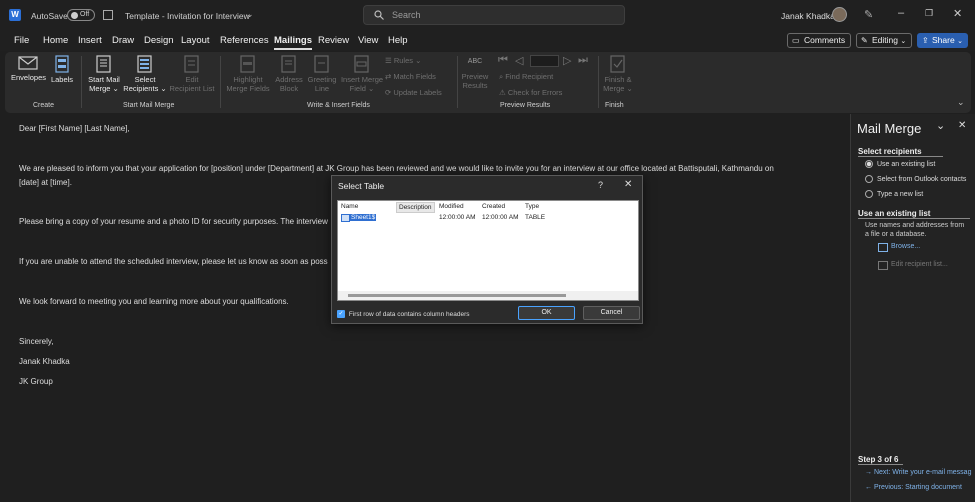 This screenshot has width=975, height=502. What do you see at coordinates (929, 13) in the screenshot?
I see `restore-icon: ❐` at bounding box center [929, 13].